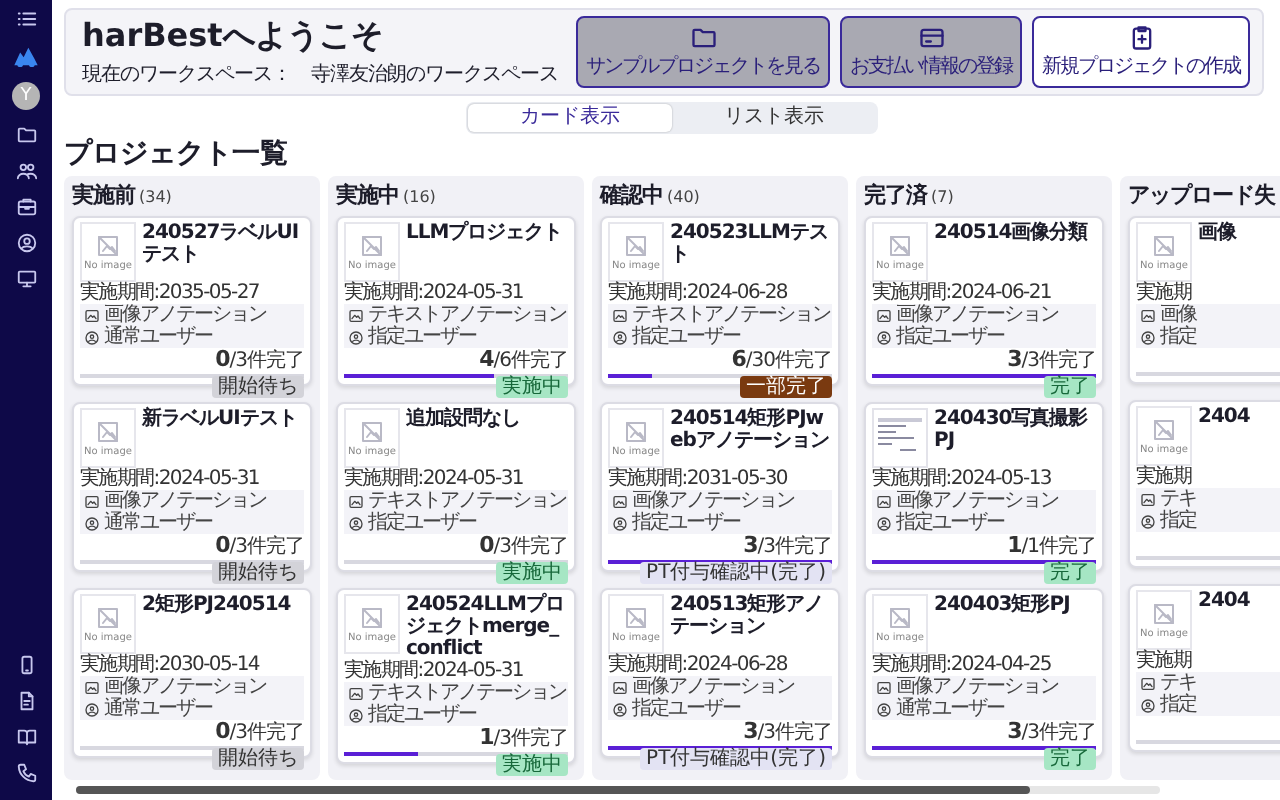  What do you see at coordinates (26, 665) in the screenshot?
I see `mobile-icon` at bounding box center [26, 665].